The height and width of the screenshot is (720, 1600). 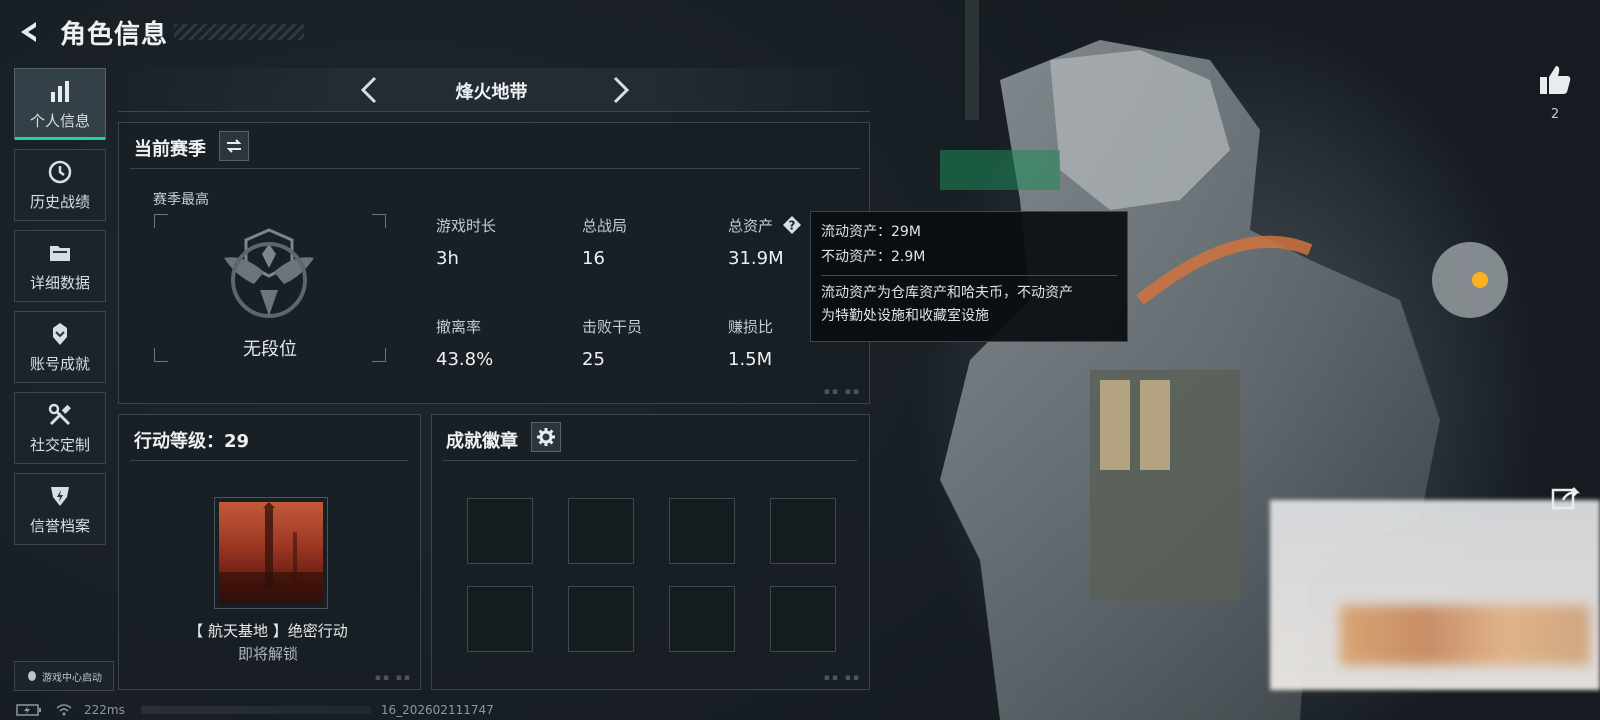 What do you see at coordinates (192, 441) in the screenshot?
I see `action-level-title: 行动等级：29` at bounding box center [192, 441].